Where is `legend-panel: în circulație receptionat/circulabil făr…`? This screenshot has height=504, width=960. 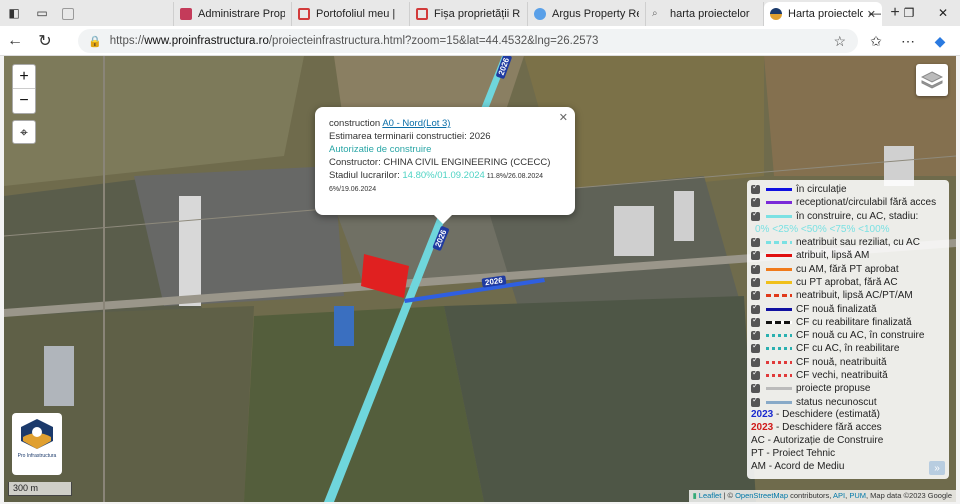
legend-panel: în circulație receptionat/circulabil făr… is located at coordinates (848, 329).